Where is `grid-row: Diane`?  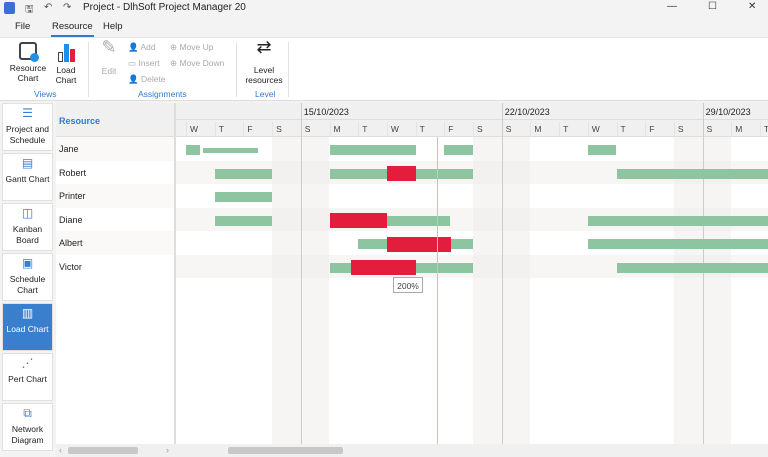
grid-row: Diane is located at coordinates (115, 220).